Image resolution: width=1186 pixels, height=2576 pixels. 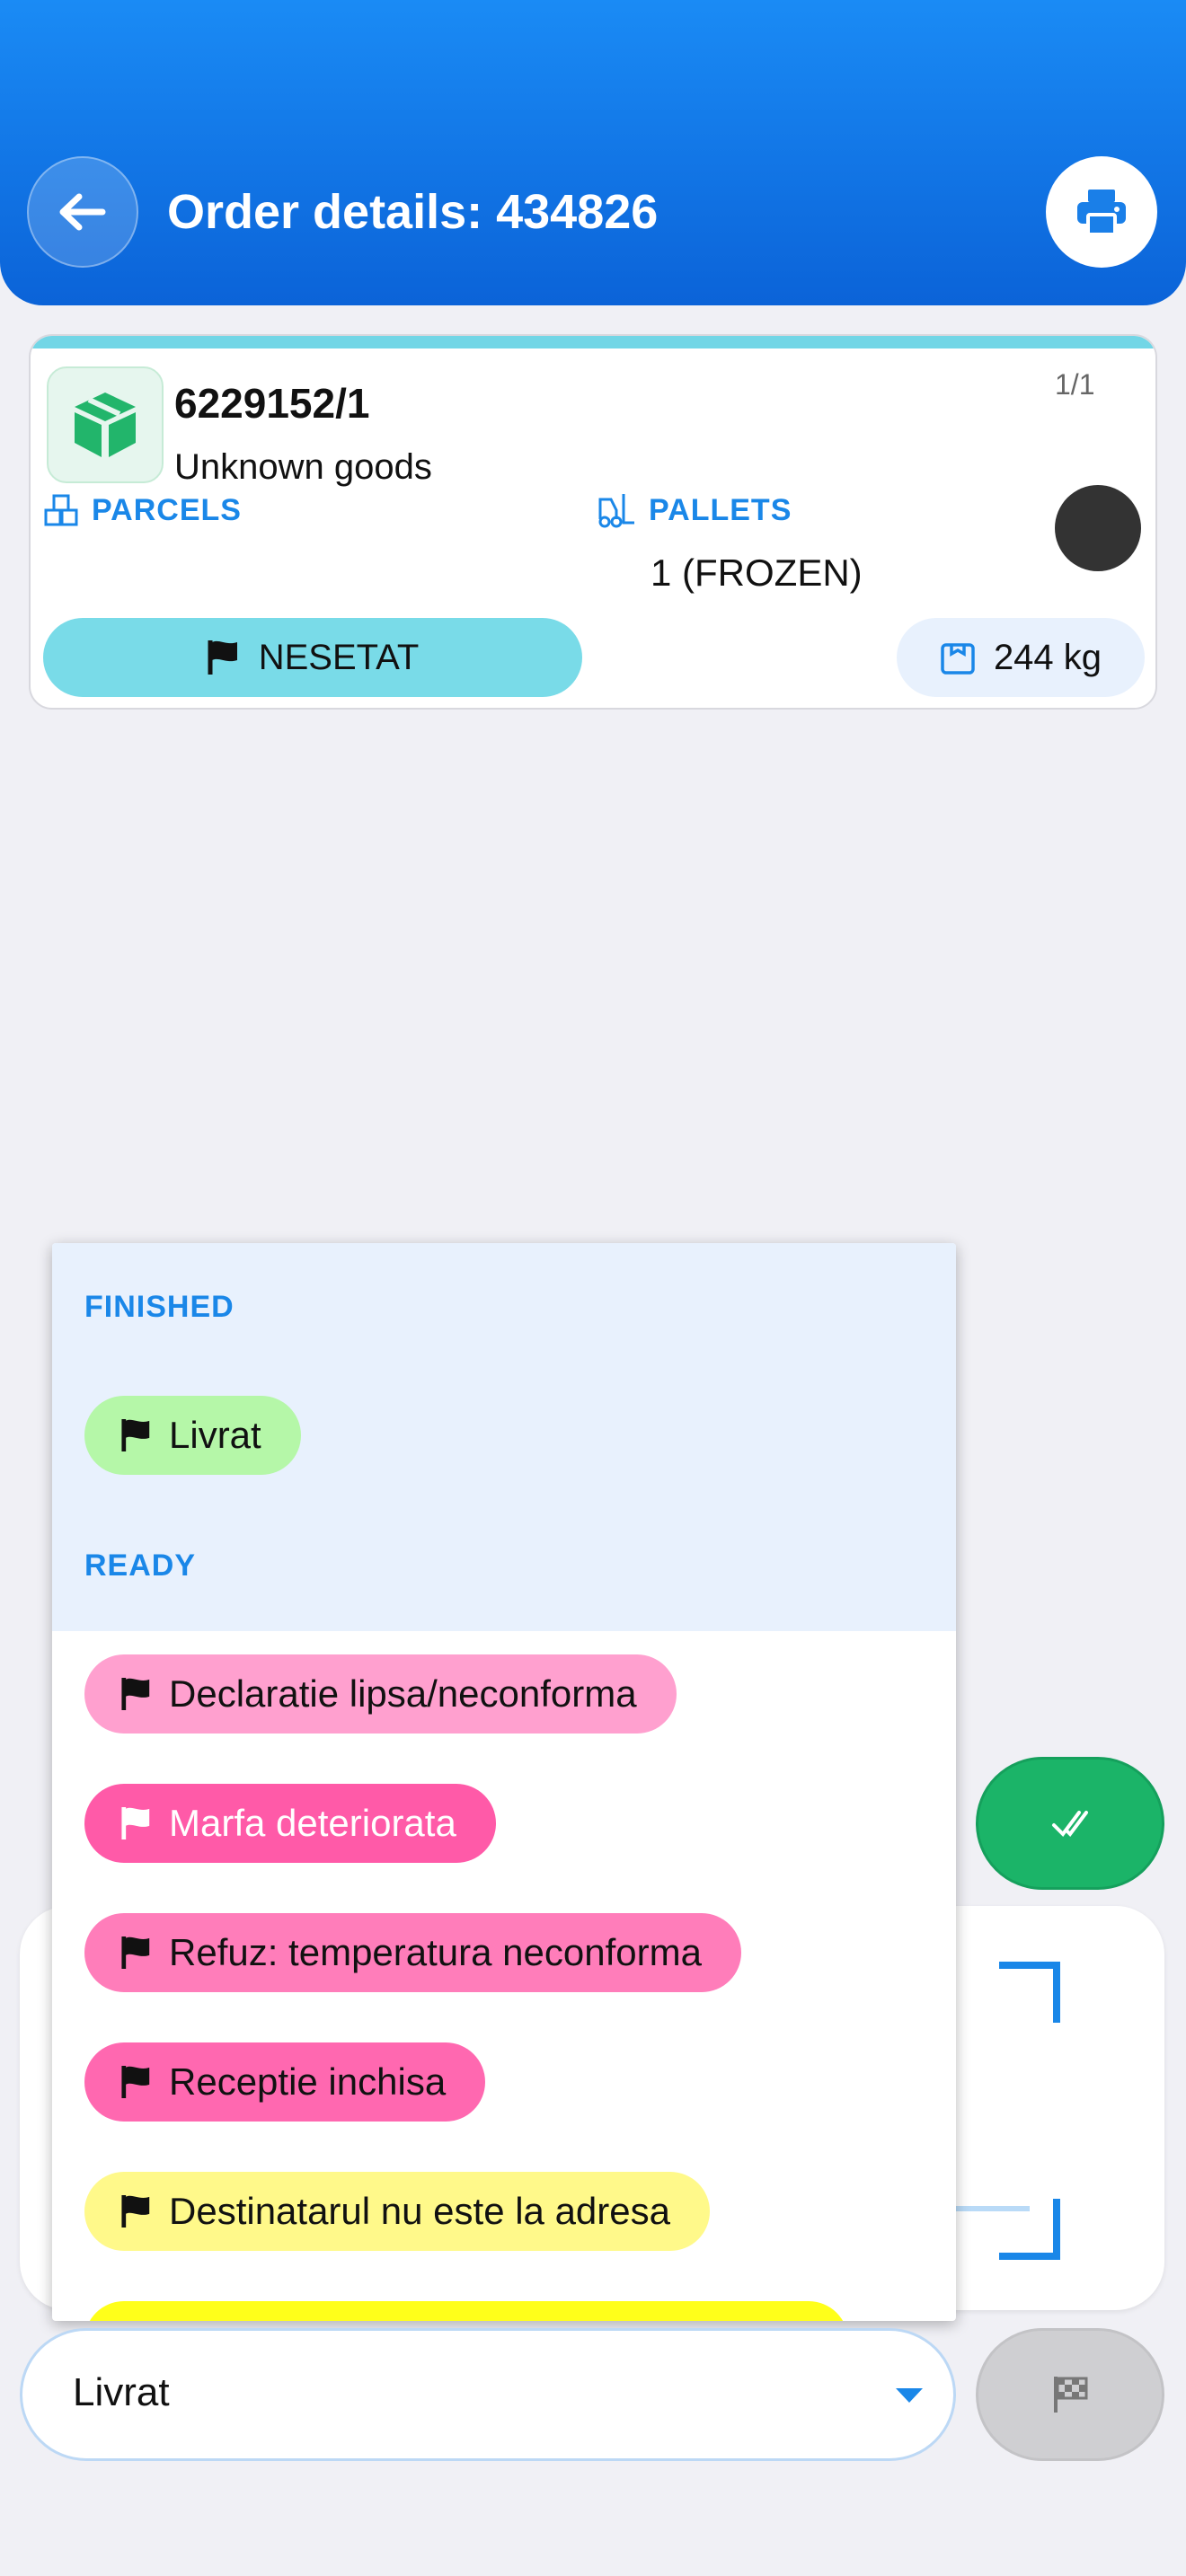 I want to click on status-dot, so click(x=1098, y=528).